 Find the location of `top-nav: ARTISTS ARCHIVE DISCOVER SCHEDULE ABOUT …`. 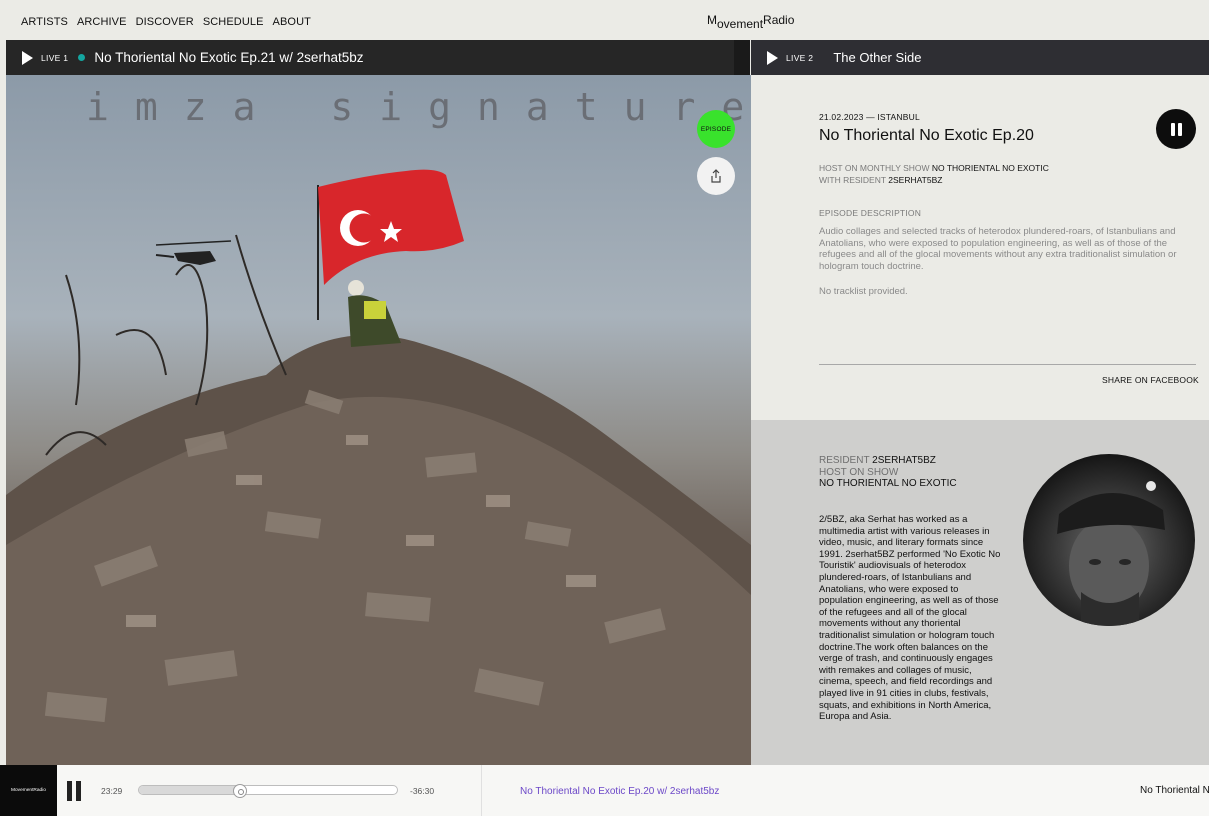

top-nav: ARTISTS ARCHIVE DISCOVER SCHEDULE ABOUT … is located at coordinates (604, 20).